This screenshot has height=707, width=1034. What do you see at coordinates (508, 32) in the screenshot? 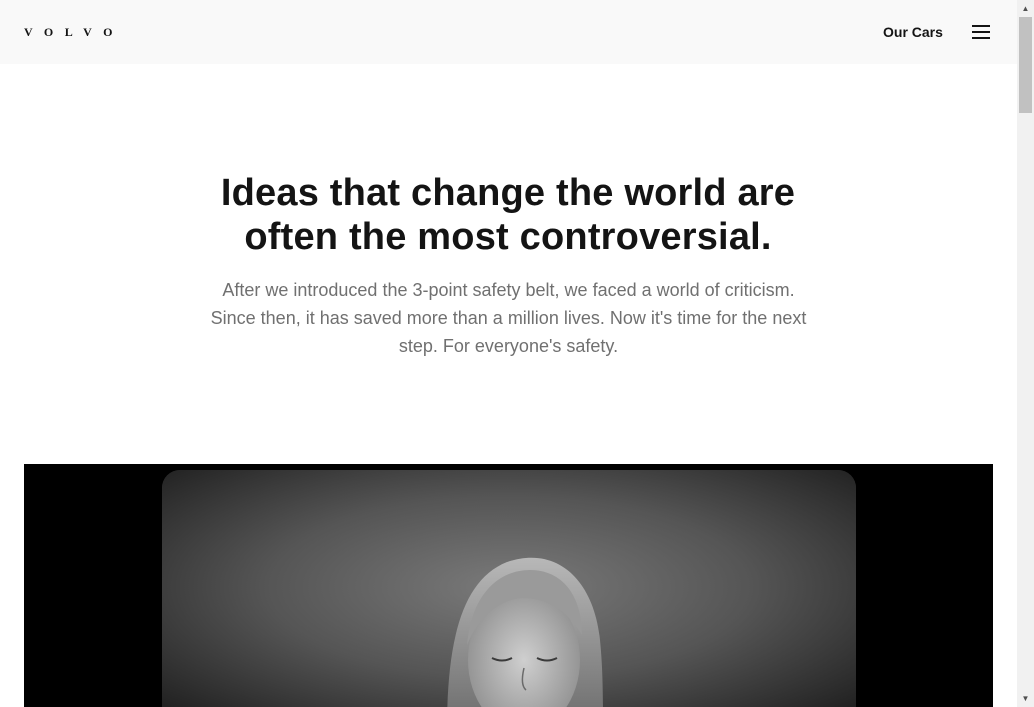
I see `site-header: VOLVO Our Cars` at bounding box center [508, 32].